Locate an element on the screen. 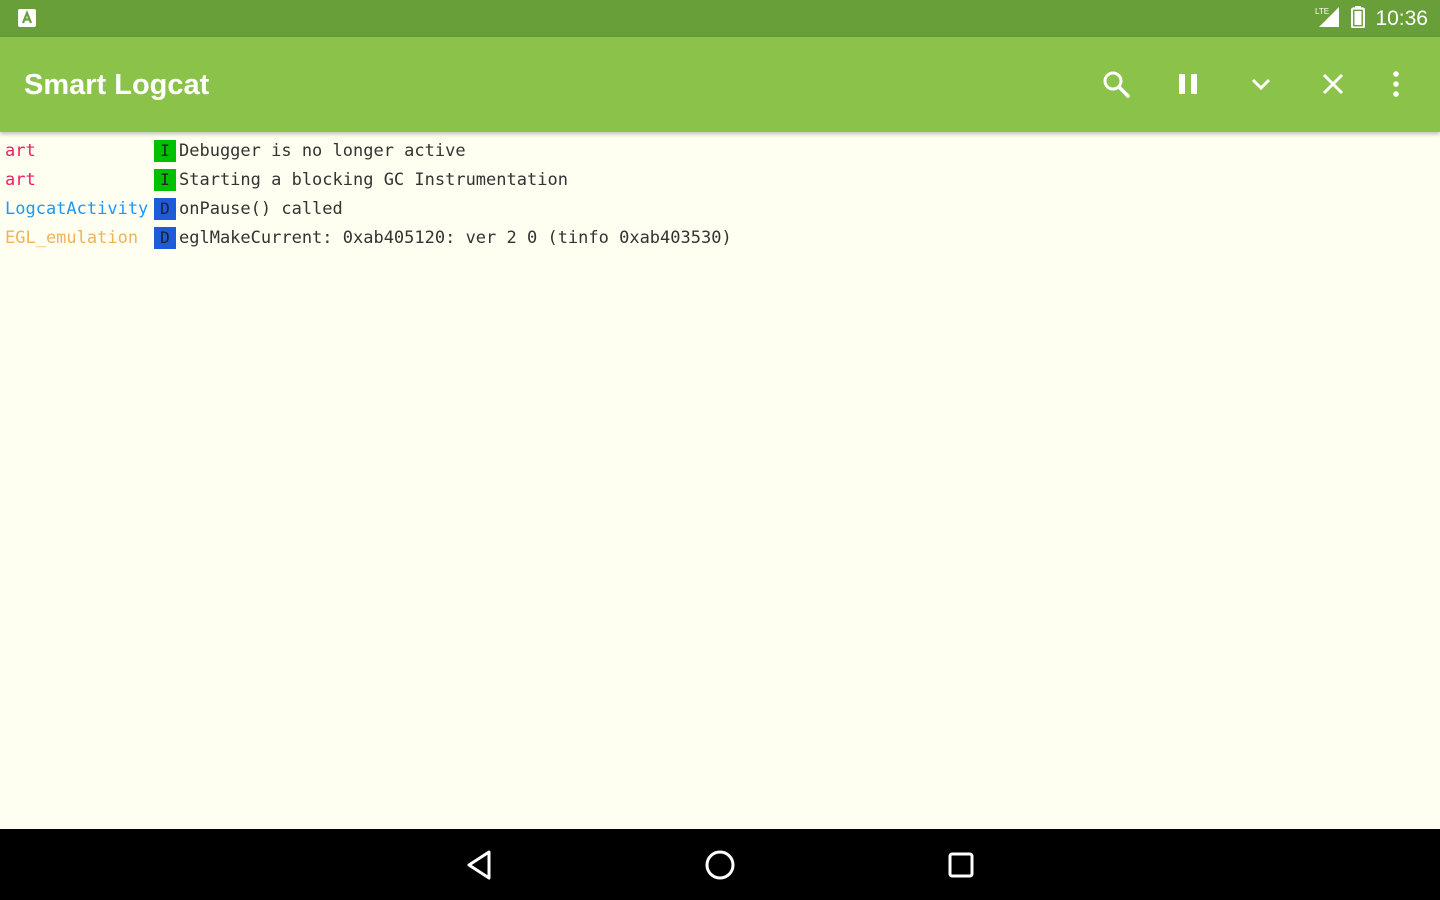  clear-button is located at coordinates (1333, 84).